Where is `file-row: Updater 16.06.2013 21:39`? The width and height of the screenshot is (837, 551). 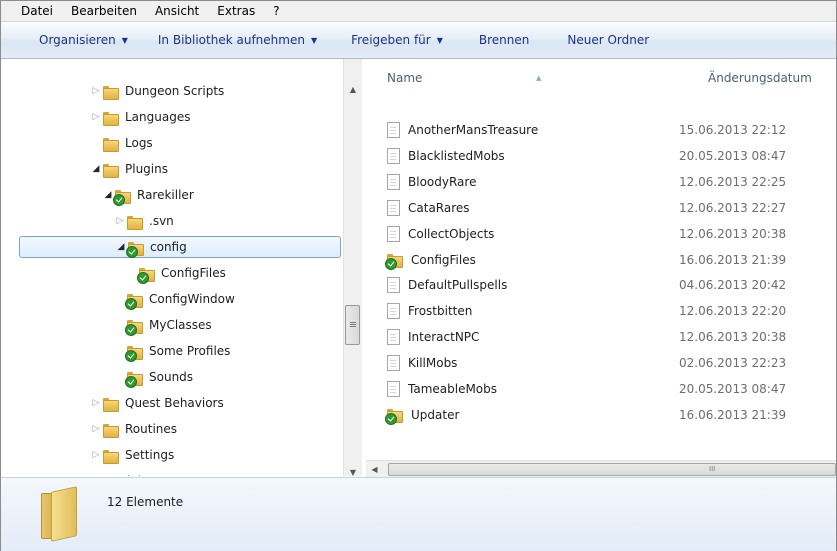 file-row: Updater 16.06.2013 21:39 is located at coordinates (610, 415).